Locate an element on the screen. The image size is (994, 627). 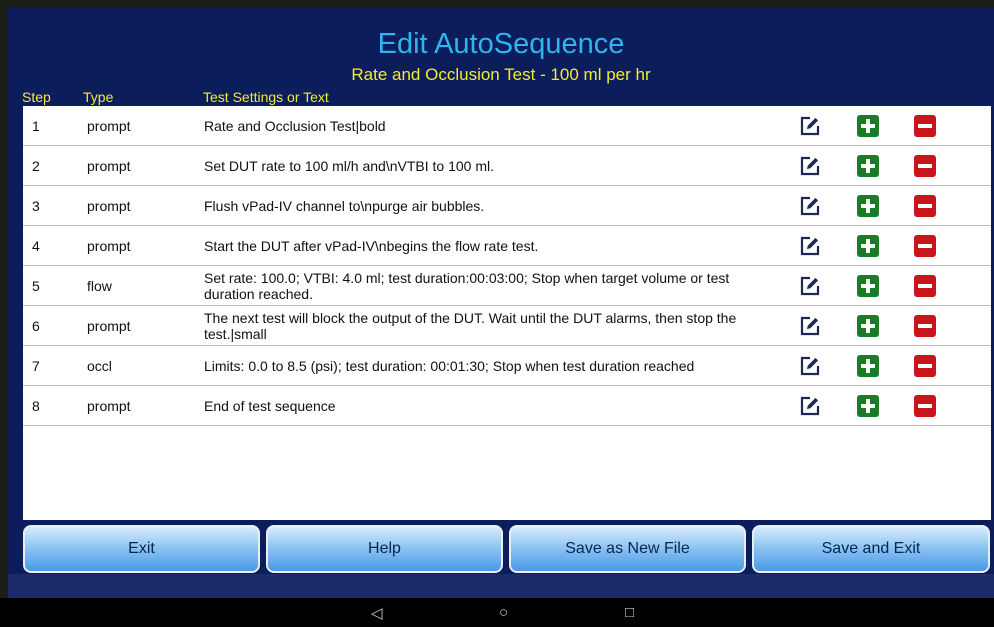
save-as-new-file-button: Save as New File is located at coordinates (627, 549).